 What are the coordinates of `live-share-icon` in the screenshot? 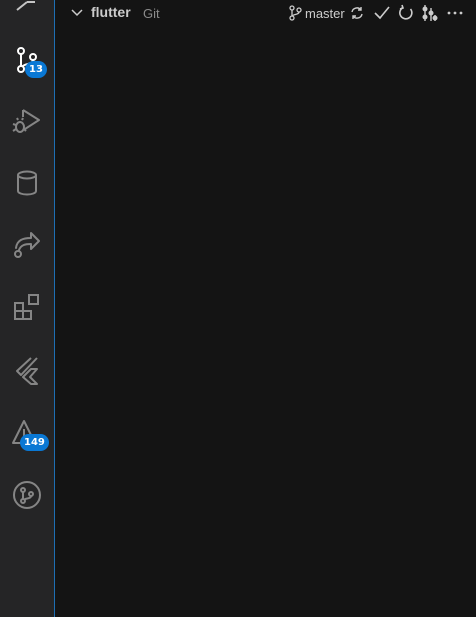 It's located at (27, 245).